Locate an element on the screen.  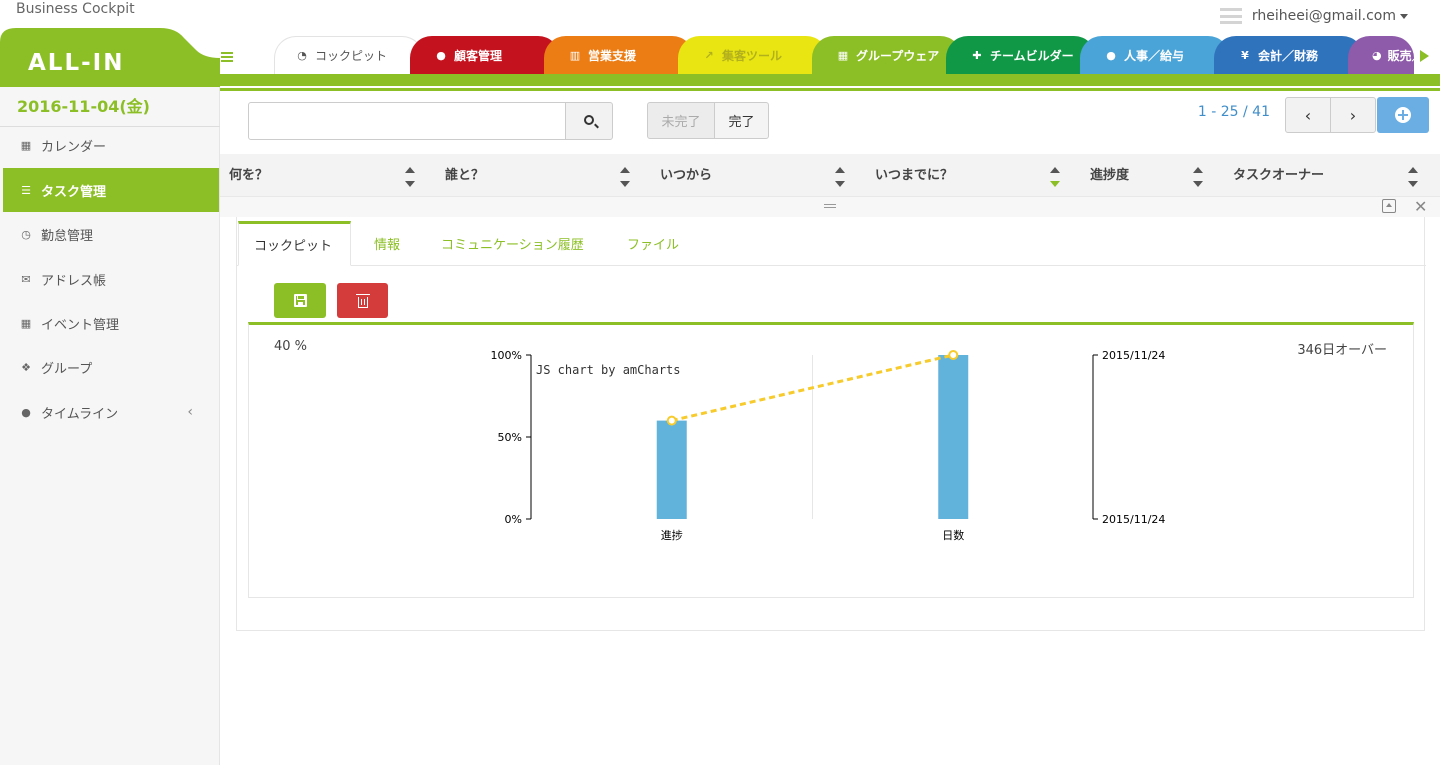
resize-handle-icon is located at coordinates (830, 206).